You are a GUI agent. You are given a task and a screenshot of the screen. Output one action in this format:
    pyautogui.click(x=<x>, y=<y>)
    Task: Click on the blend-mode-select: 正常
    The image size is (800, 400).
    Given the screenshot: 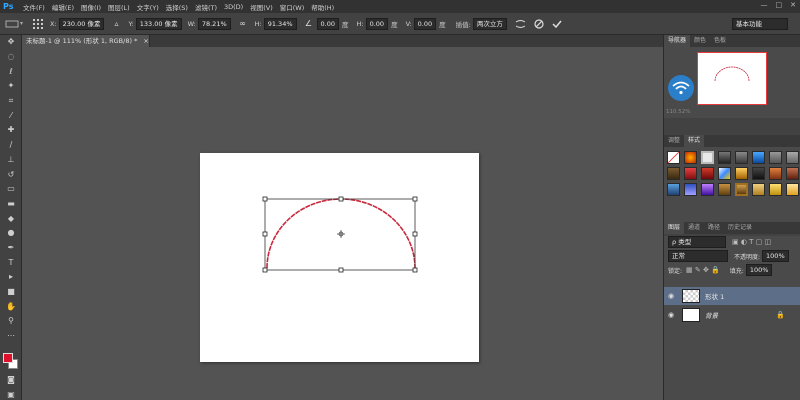 What is the action you would take?
    pyautogui.click(x=698, y=256)
    